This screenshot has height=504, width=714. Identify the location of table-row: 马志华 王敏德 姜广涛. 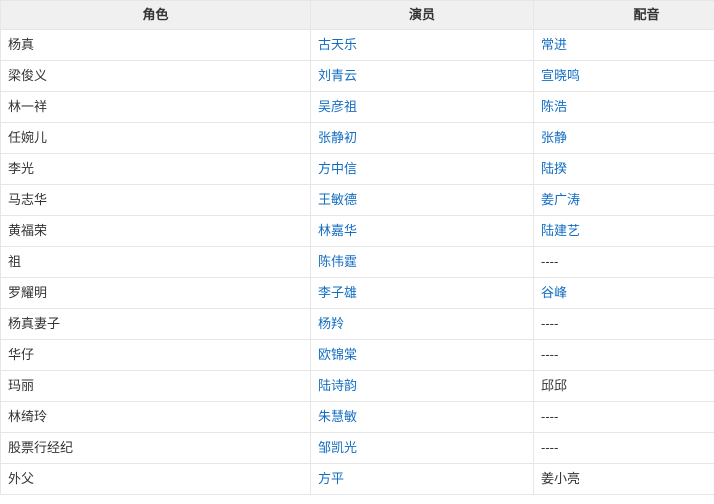
(357, 200).